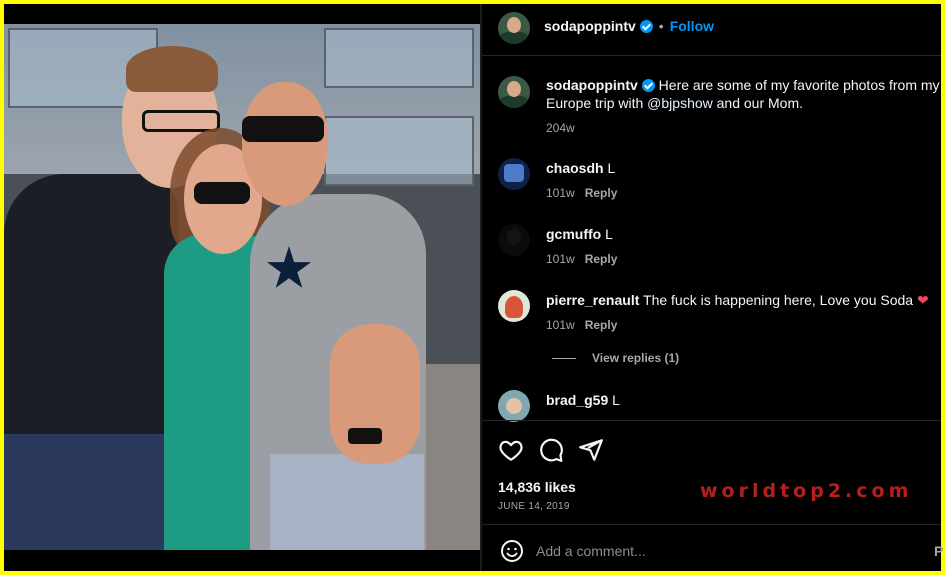  What do you see at coordinates (590, 26) in the screenshot?
I see `header-username: sodapoppintv` at bounding box center [590, 26].